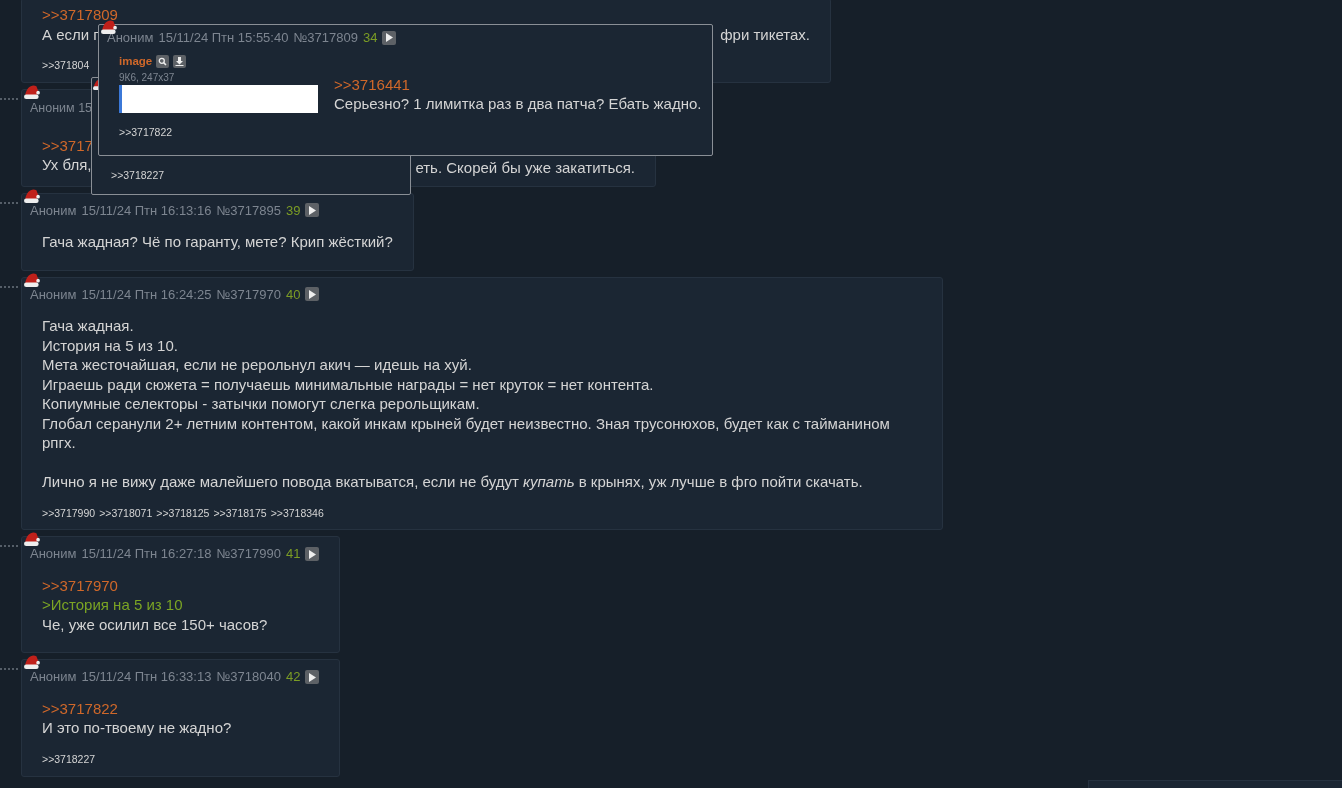  I want to click on download-button, so click(180, 61).